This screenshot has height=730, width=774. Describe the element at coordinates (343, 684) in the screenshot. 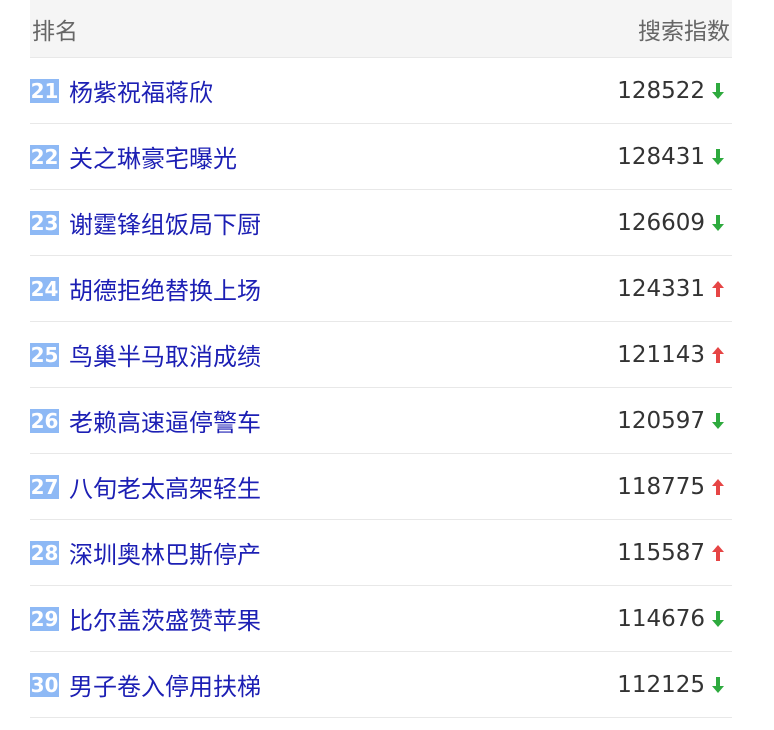

I see `keyword-link: 男子卷入停用扶梯` at that location.